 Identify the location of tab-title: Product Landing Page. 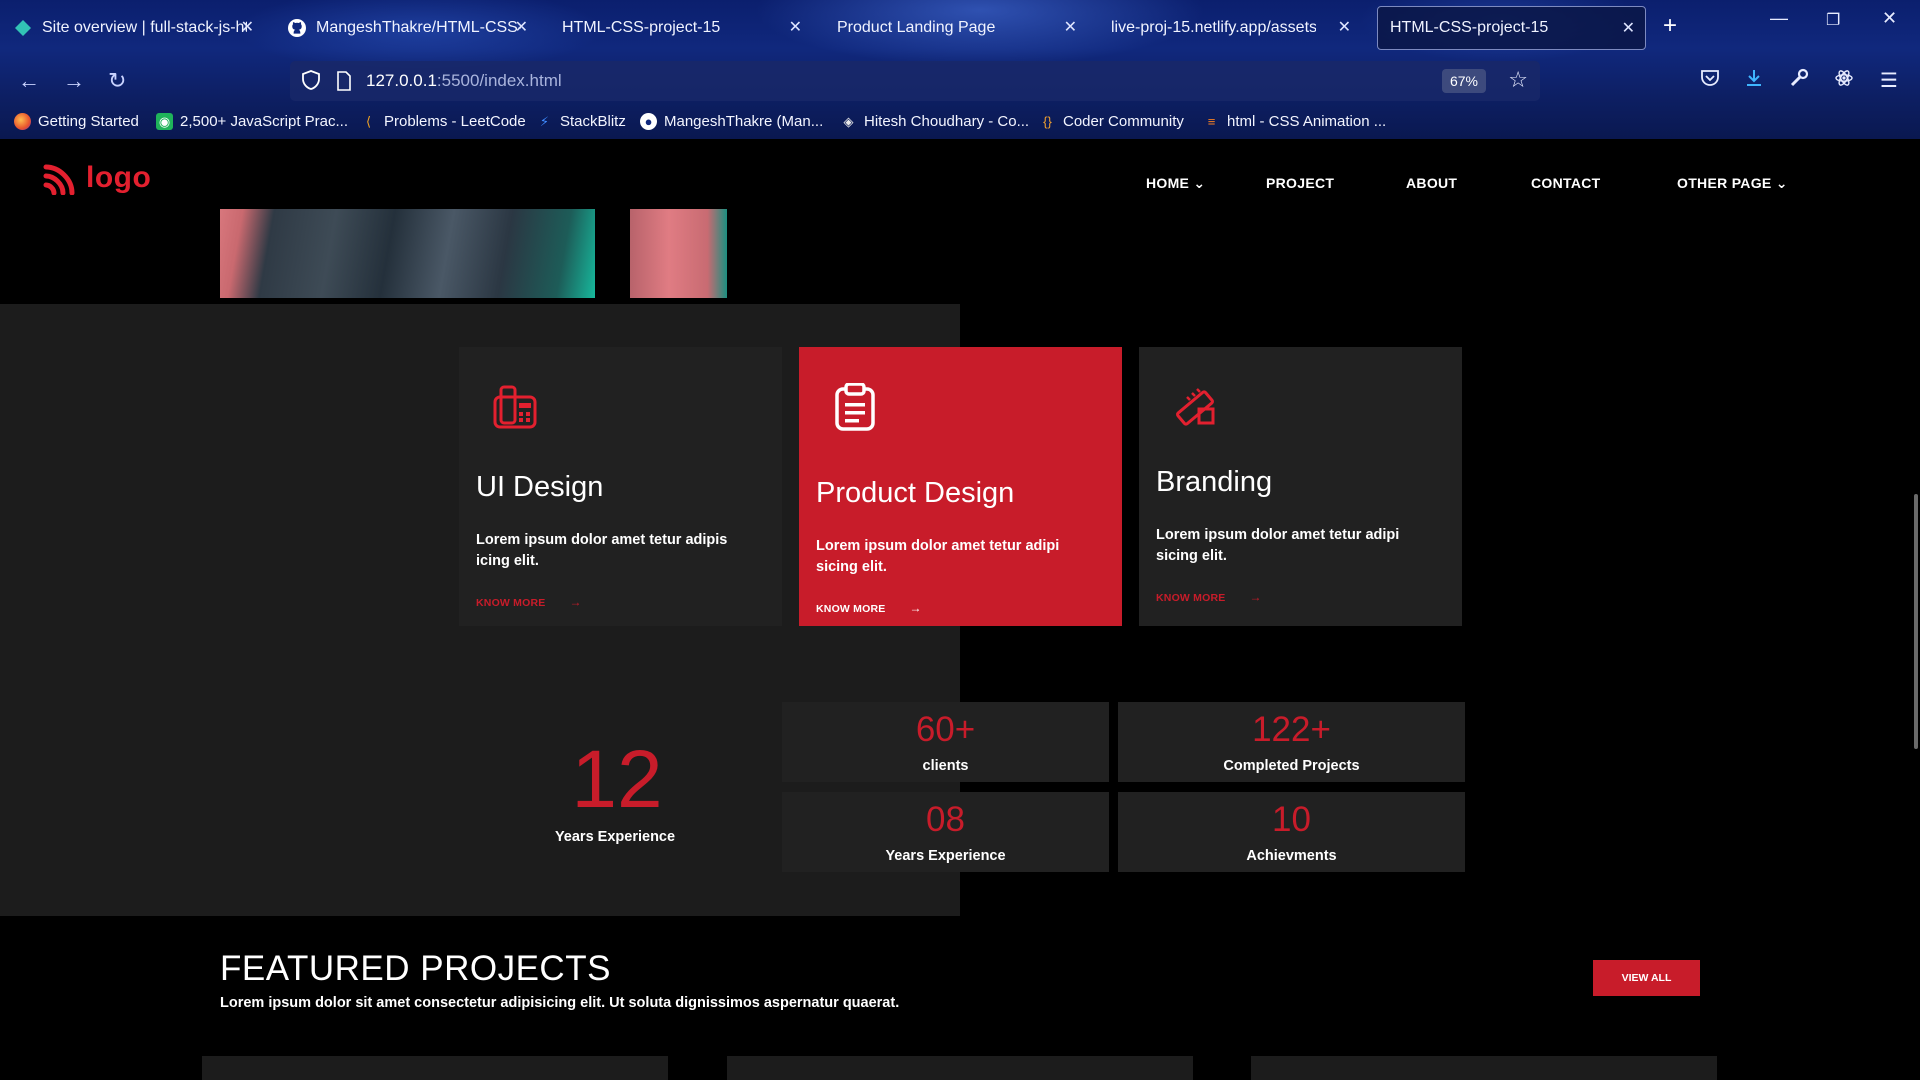
(916, 27).